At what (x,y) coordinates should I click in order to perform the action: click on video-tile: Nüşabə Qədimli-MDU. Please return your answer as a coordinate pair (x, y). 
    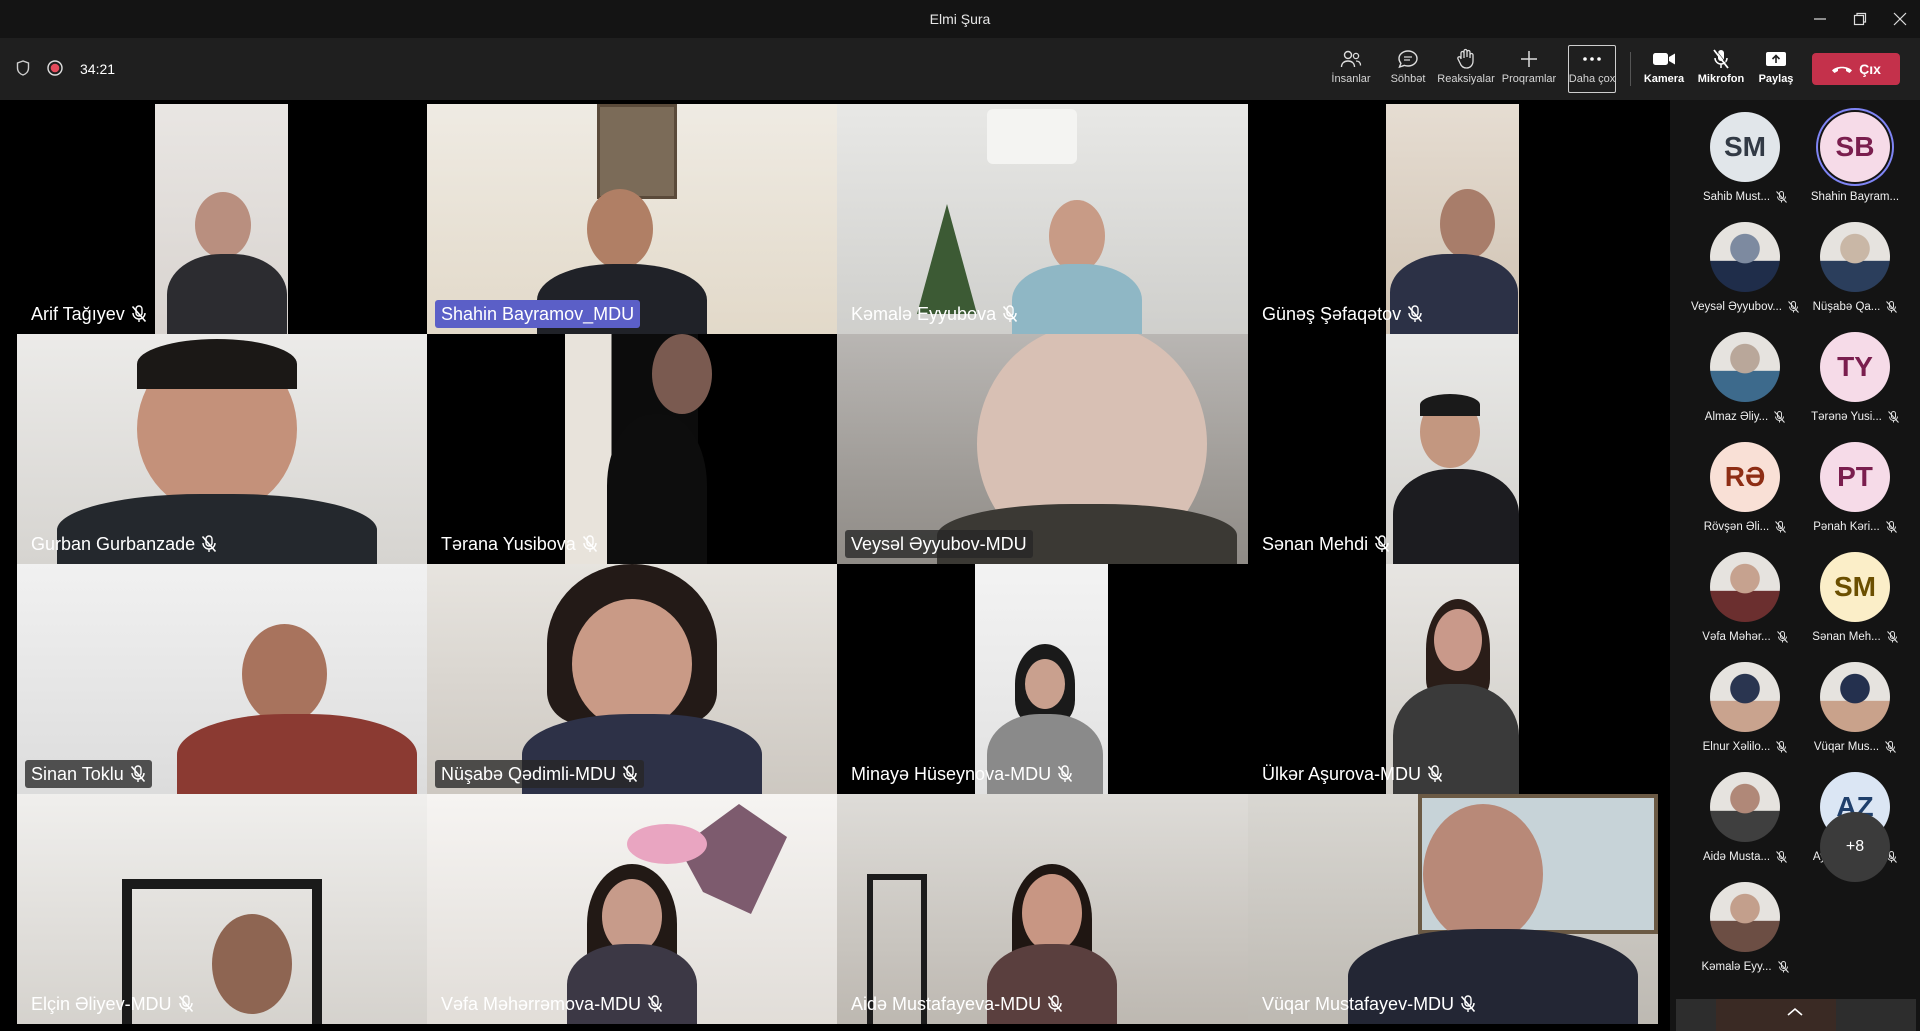
    Looking at the image, I should click on (632, 679).